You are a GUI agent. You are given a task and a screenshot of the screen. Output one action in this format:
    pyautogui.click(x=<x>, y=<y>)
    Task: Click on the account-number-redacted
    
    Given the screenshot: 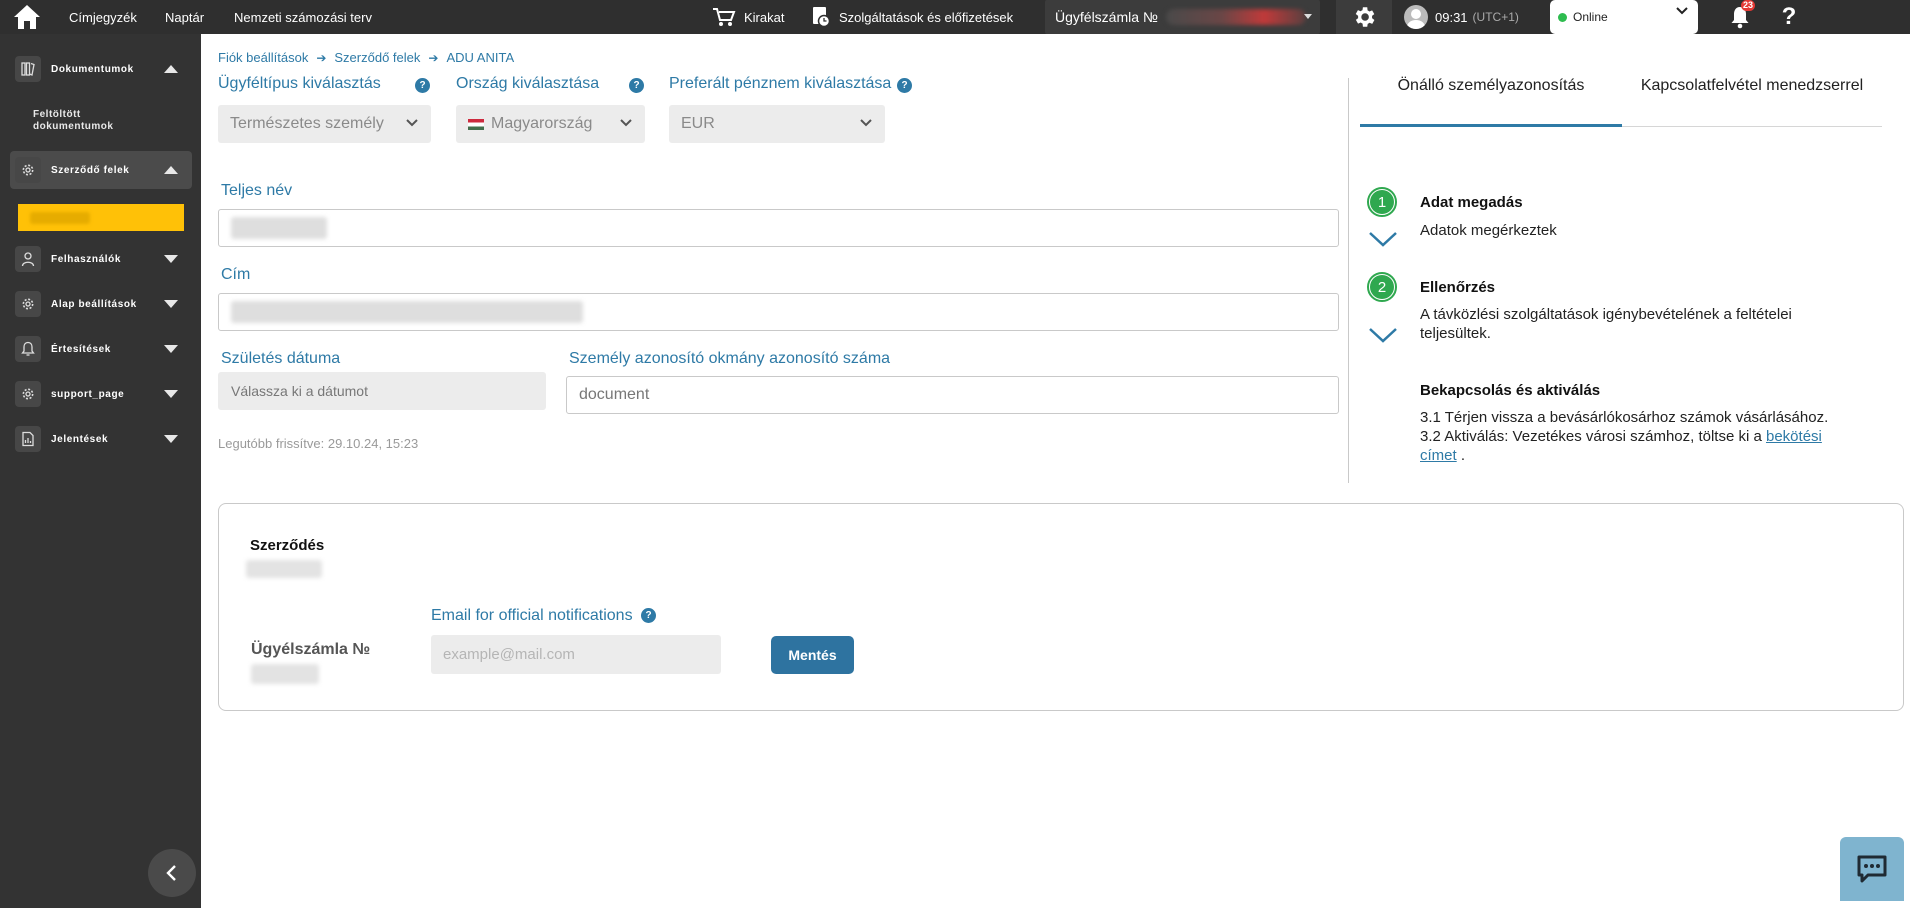 What is the action you would take?
    pyautogui.click(x=1235, y=17)
    